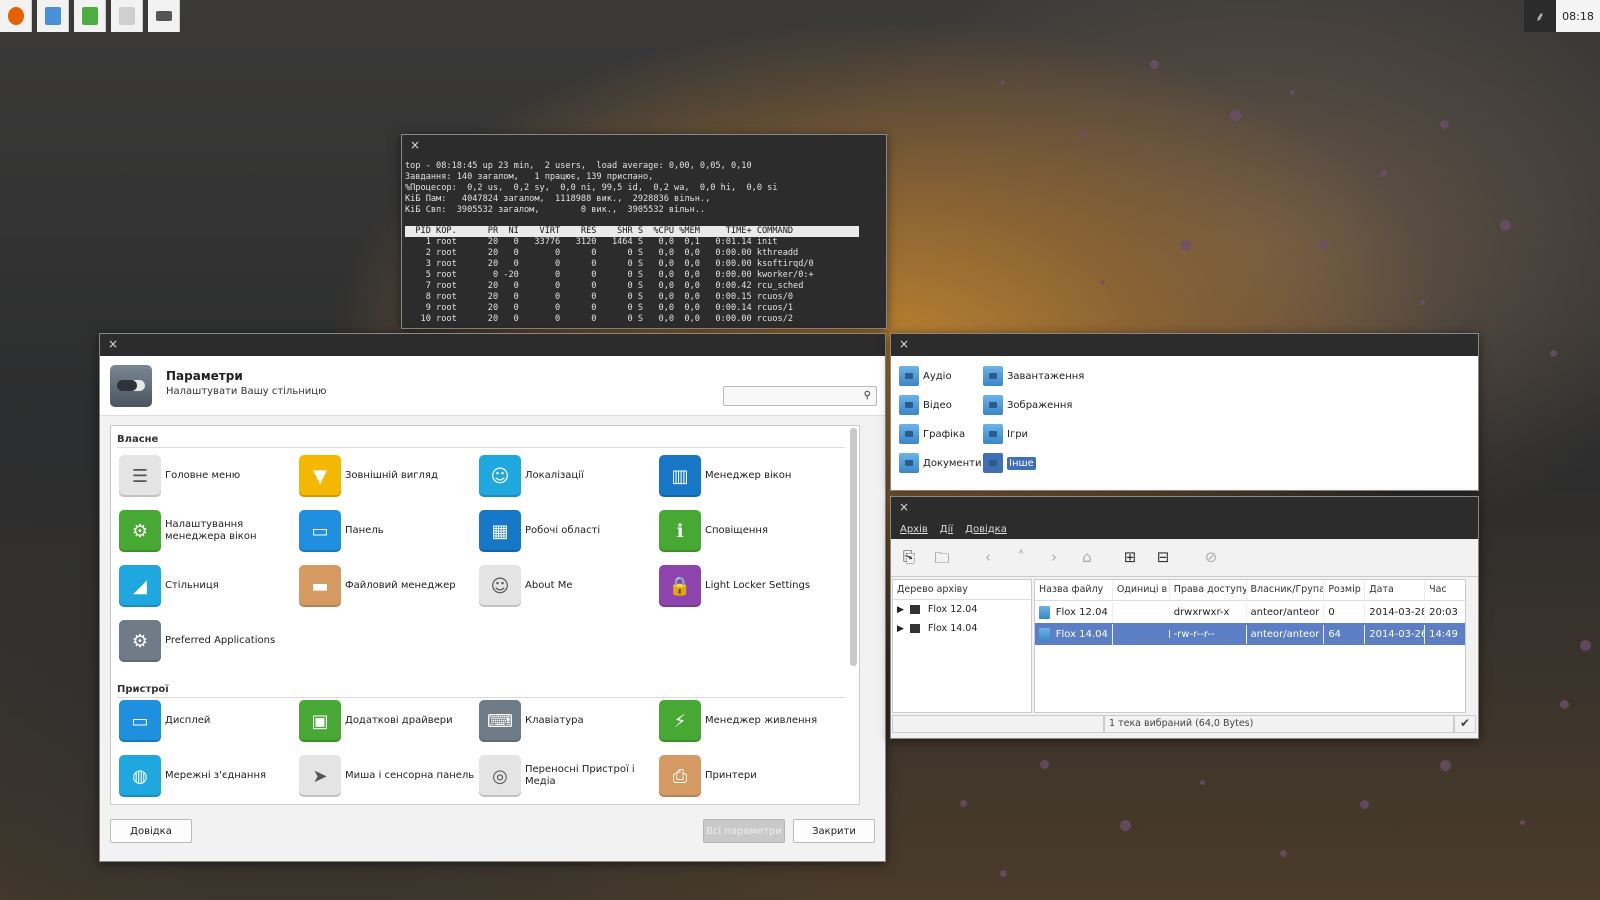 This screenshot has height=900, width=1600. I want to click on settings-item: ◍ Мережні з'єднання, so click(209, 776).